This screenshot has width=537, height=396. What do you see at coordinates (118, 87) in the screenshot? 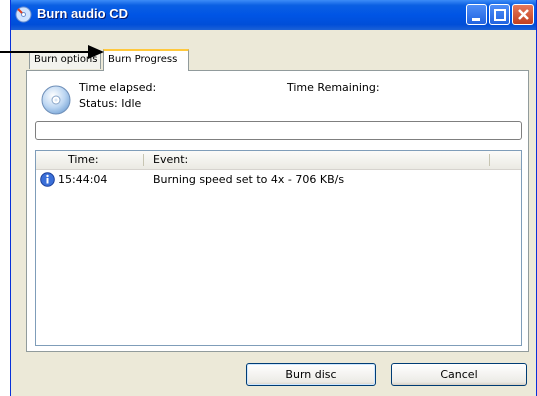
I see `time-elapsed-label: Time elapsed:` at bounding box center [118, 87].